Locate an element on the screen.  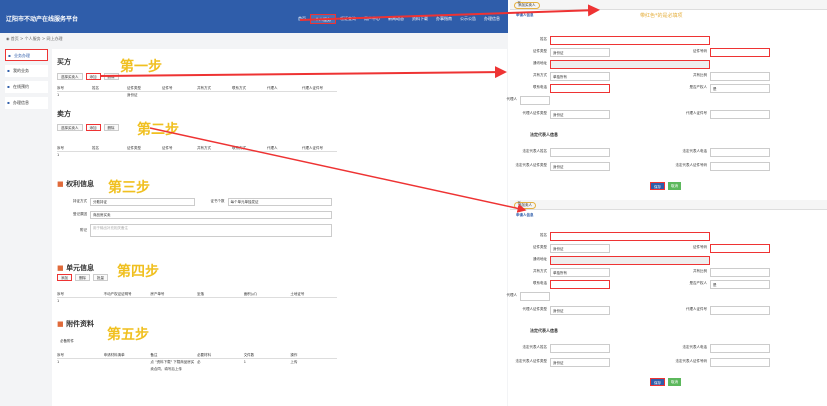
sidebar-item-appointment: 在线预约 is located at coordinates (26, 87).